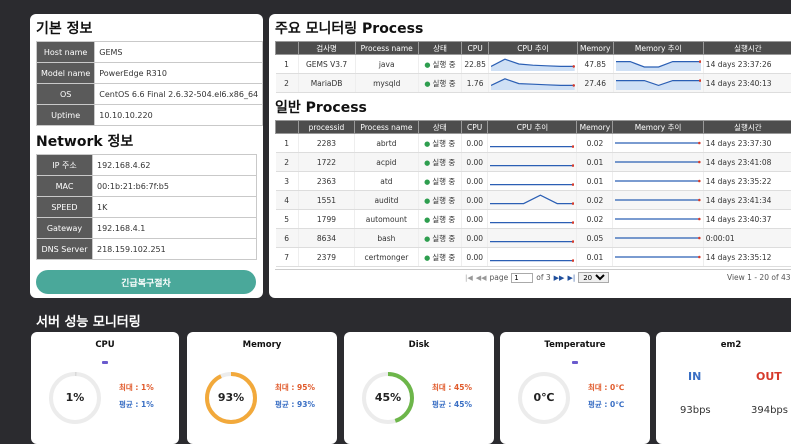  I want to click on runtime-value: 14 days 23:37:26, so click(747, 64).